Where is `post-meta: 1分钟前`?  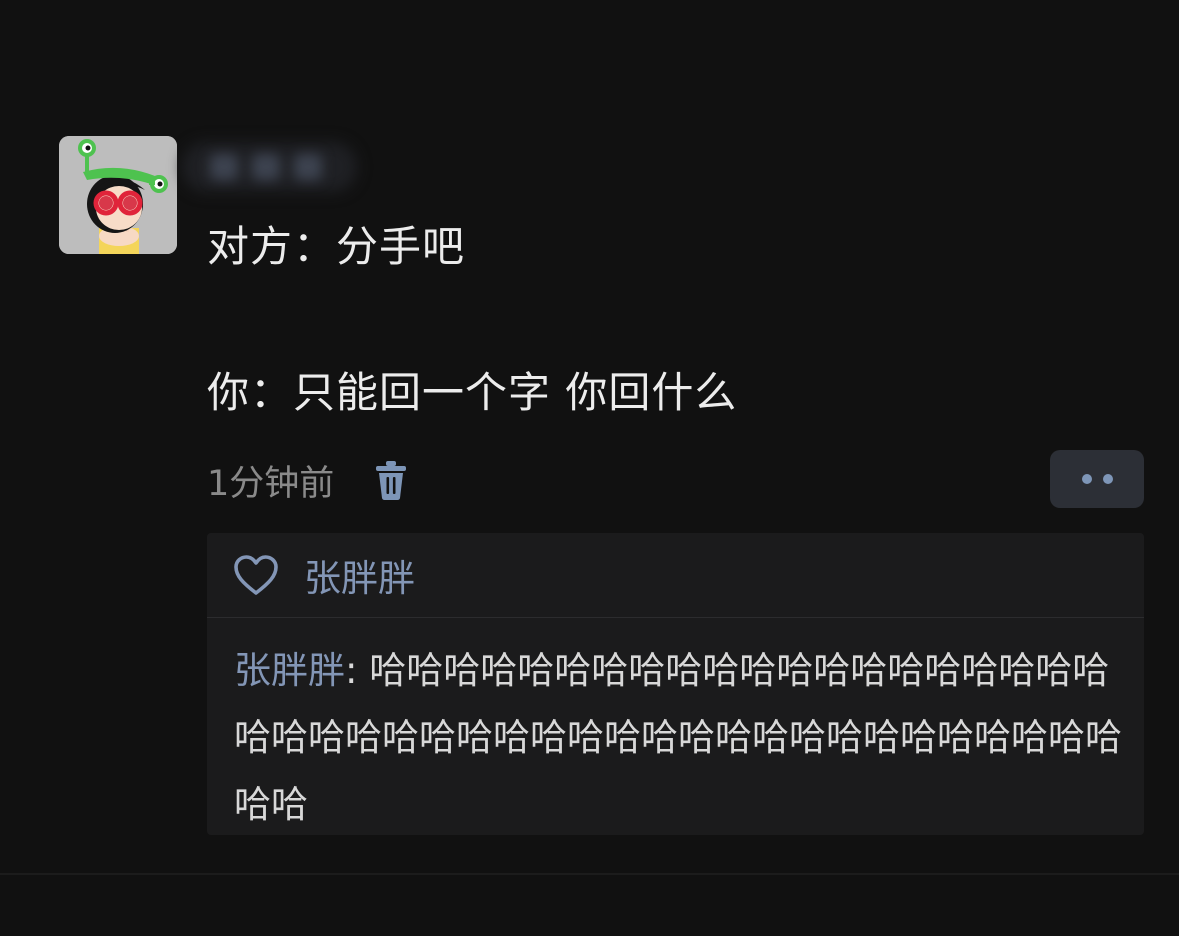 post-meta: 1分钟前 is located at coordinates (307, 480).